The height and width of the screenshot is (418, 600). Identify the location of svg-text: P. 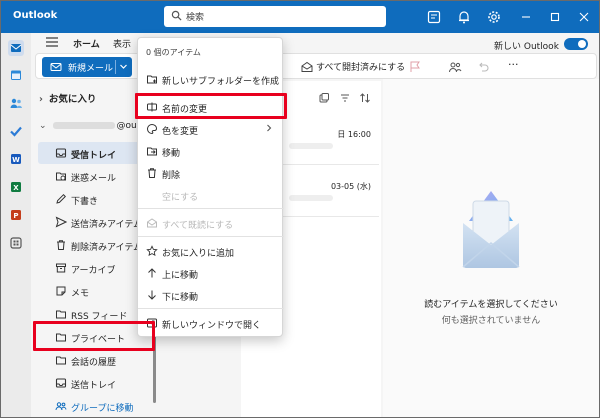
(15, 216).